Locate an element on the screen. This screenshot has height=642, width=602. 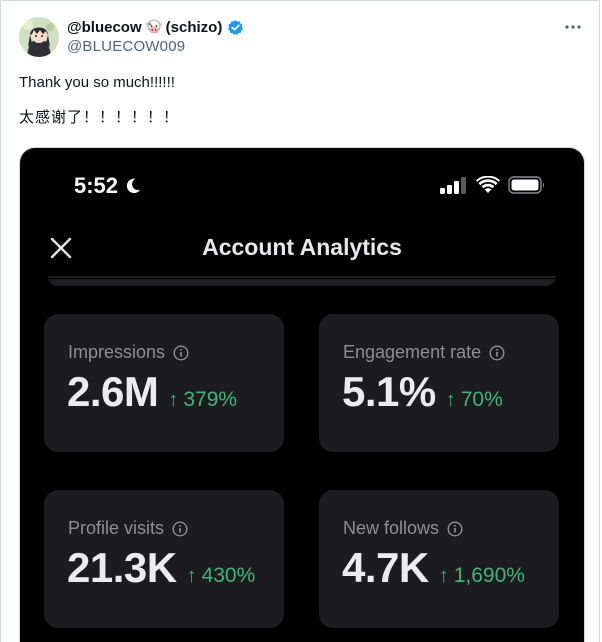
stat-card-new-follows: New follows 4.7K ↑ 1,690% is located at coordinates (439, 559).